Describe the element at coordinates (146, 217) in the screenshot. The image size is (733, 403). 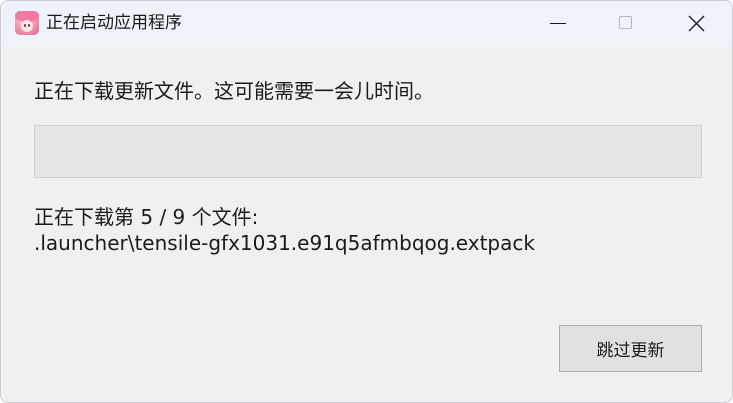
I see `file-counter-text: 正在下载第 5 / 9 个文件:` at that location.